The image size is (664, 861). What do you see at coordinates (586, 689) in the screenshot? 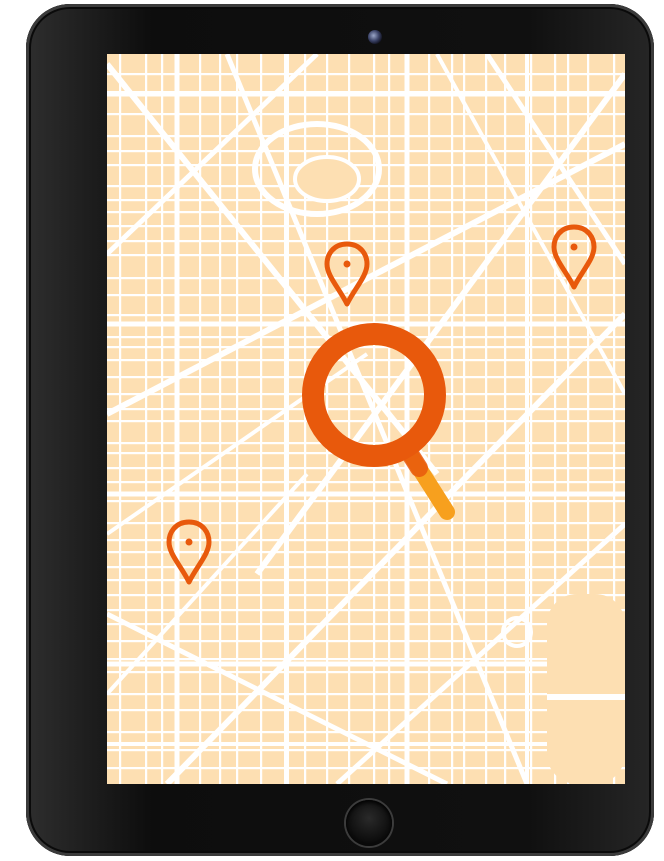
I see `map-large-block` at bounding box center [586, 689].